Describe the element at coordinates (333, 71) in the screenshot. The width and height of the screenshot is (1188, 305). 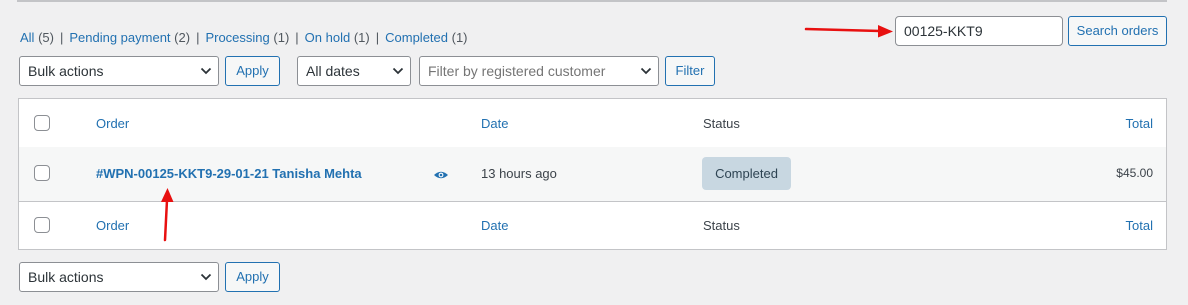
I see `date-filter-value: All dates` at that location.